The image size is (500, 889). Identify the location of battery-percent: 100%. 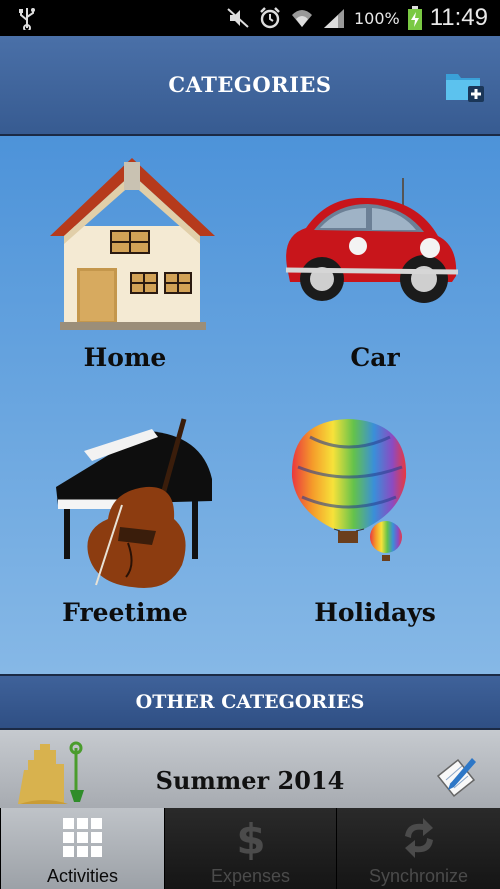
(376, 18).